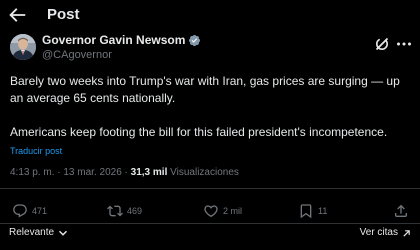  I want to click on more-options-button, so click(404, 44).